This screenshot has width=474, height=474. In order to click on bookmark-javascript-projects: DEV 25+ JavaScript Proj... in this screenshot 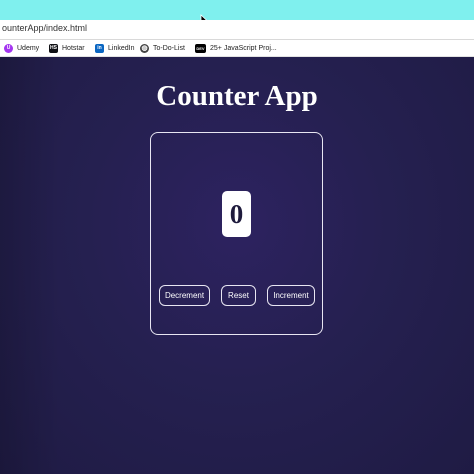, I will do `click(236, 48)`.